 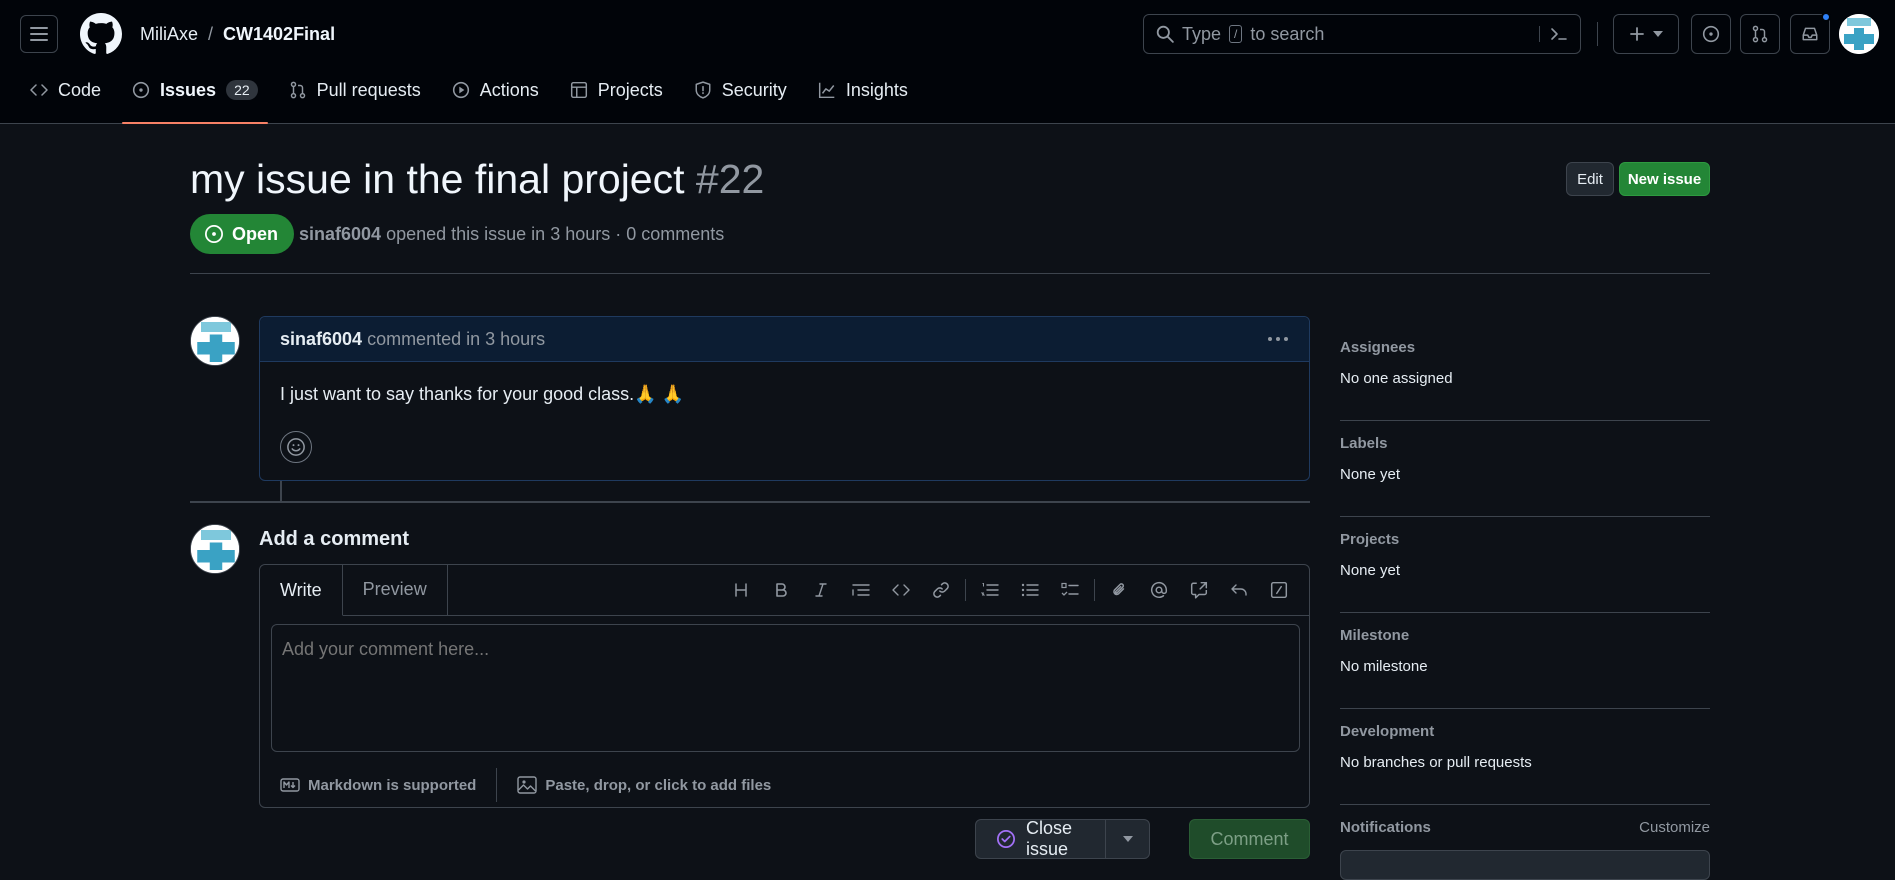 What do you see at coordinates (461, 90) in the screenshot?
I see `play-icon` at bounding box center [461, 90].